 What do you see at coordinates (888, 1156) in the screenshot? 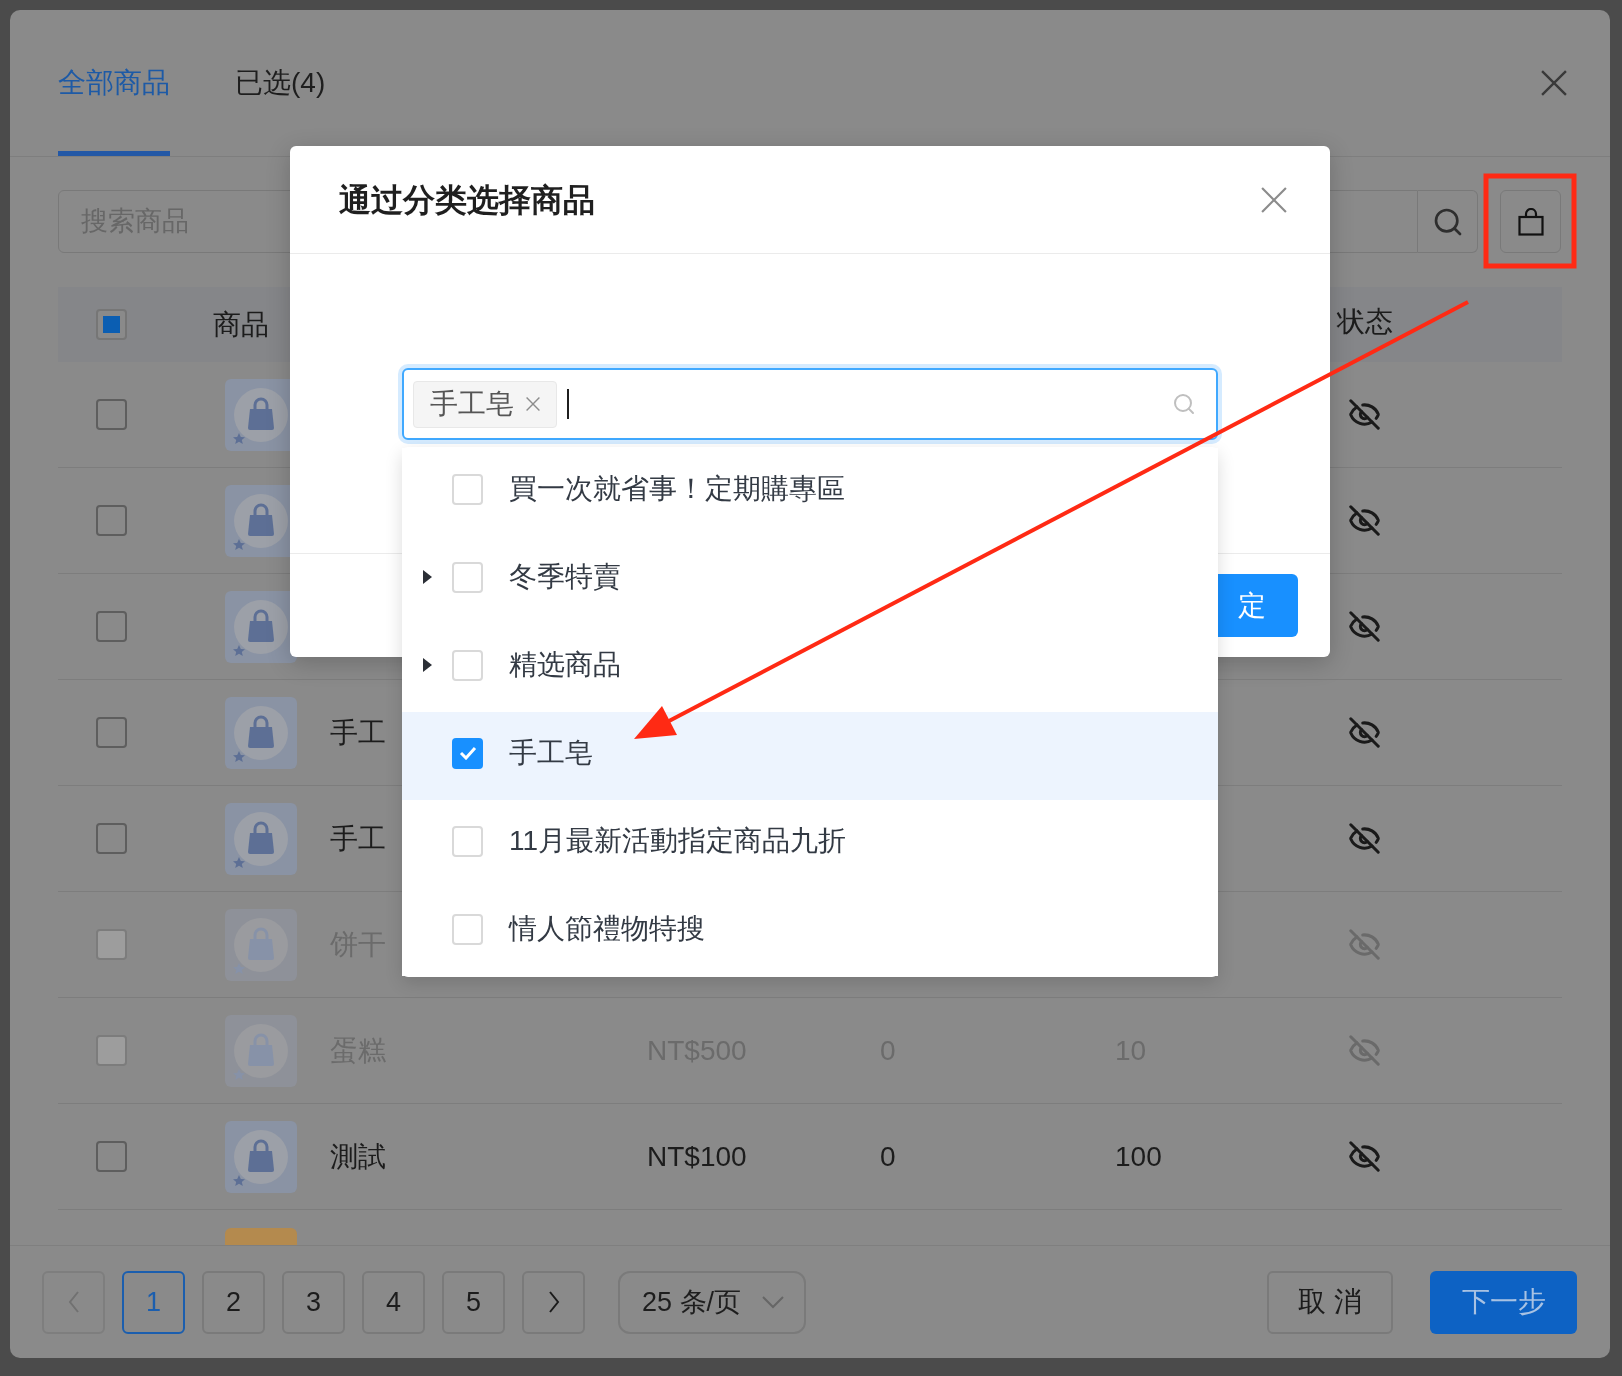
I see `table-cell-text: 0` at bounding box center [888, 1156].